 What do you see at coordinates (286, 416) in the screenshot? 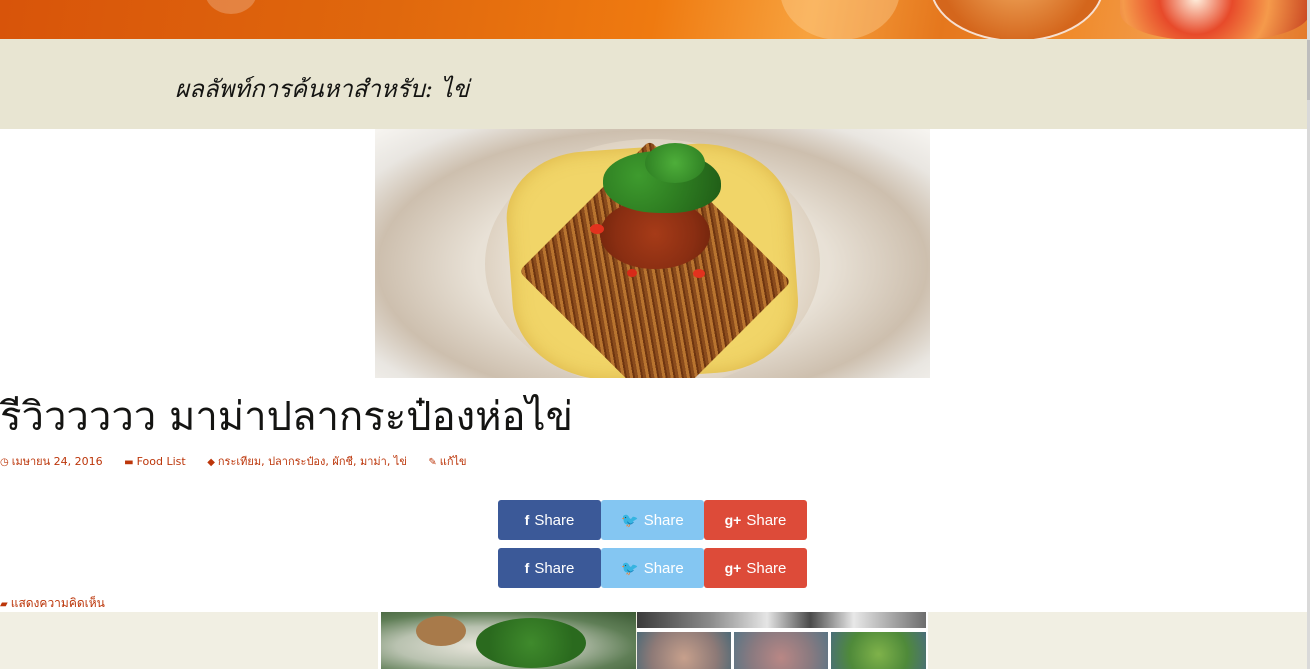
I see `post-title-link: รีวิววววว มาม่าปลากระป๋องห่อไข่` at bounding box center [286, 416].